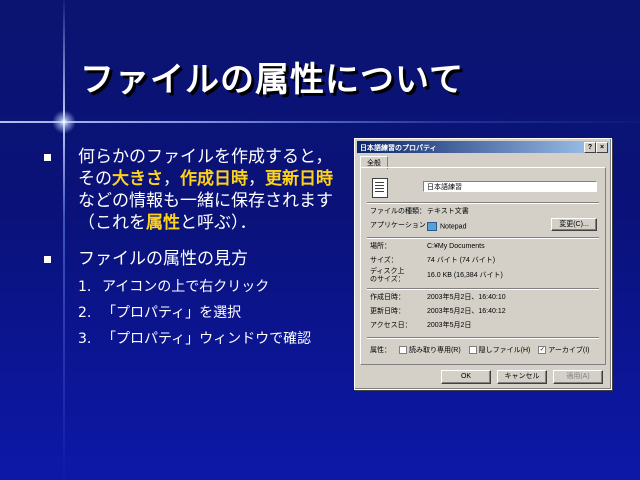 Image resolution: width=640 pixels, height=480 pixels. What do you see at coordinates (542, 350) in the screenshot?
I see `checkmark-icon: ✓` at bounding box center [542, 350].